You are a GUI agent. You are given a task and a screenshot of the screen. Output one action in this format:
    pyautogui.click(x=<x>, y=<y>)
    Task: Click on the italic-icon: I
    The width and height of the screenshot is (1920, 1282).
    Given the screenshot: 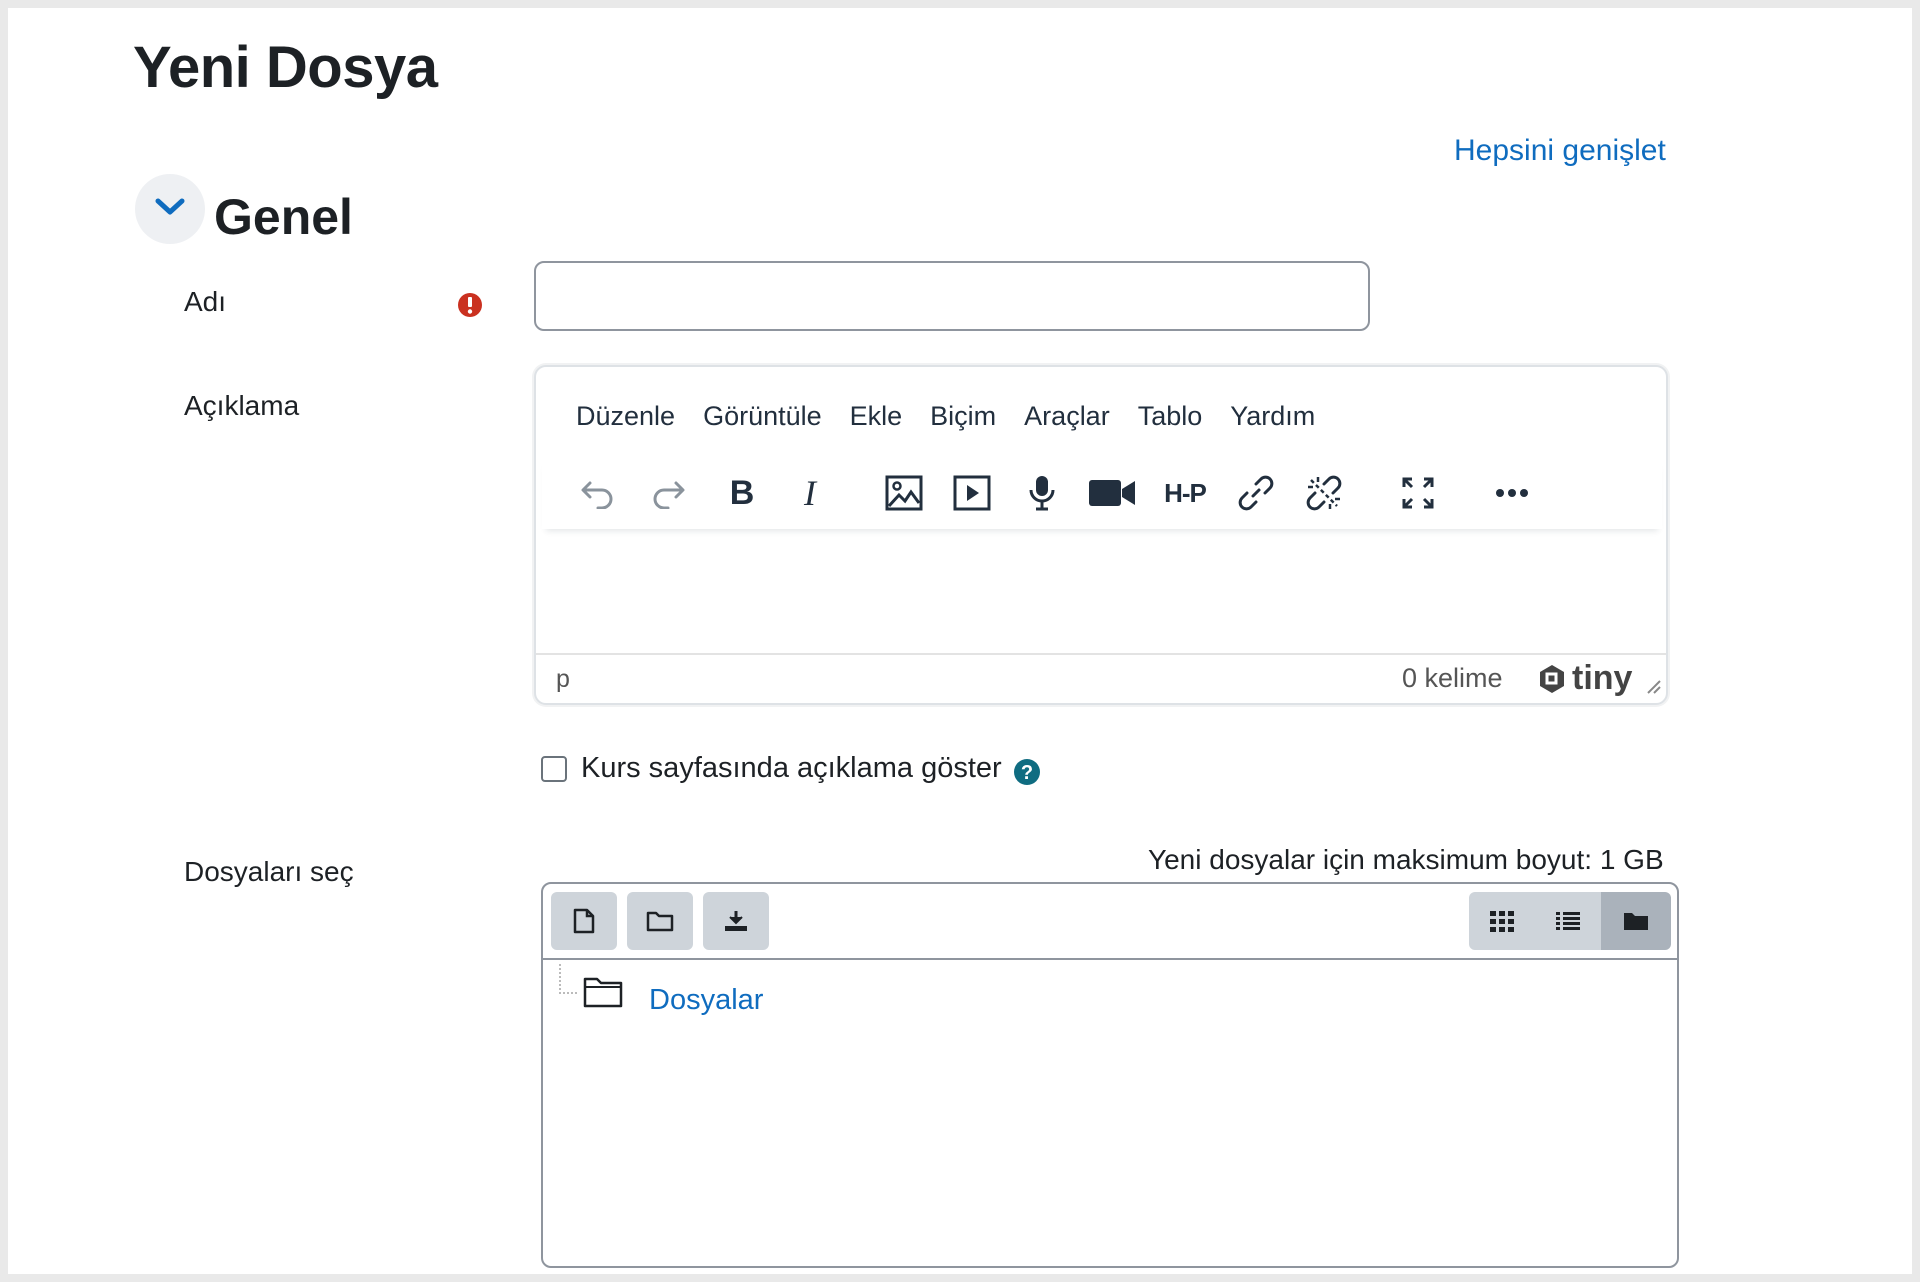 What is the action you would take?
    pyautogui.click(x=810, y=493)
    